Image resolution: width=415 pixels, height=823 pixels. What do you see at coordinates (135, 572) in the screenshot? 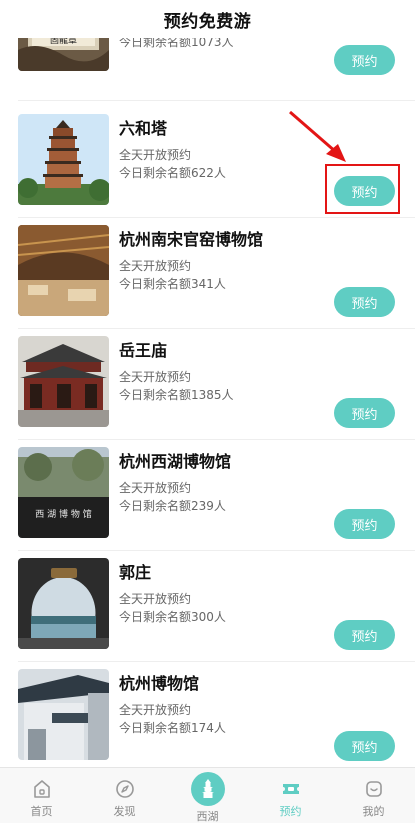
I see `attraction-name: 郭庄` at bounding box center [135, 572].